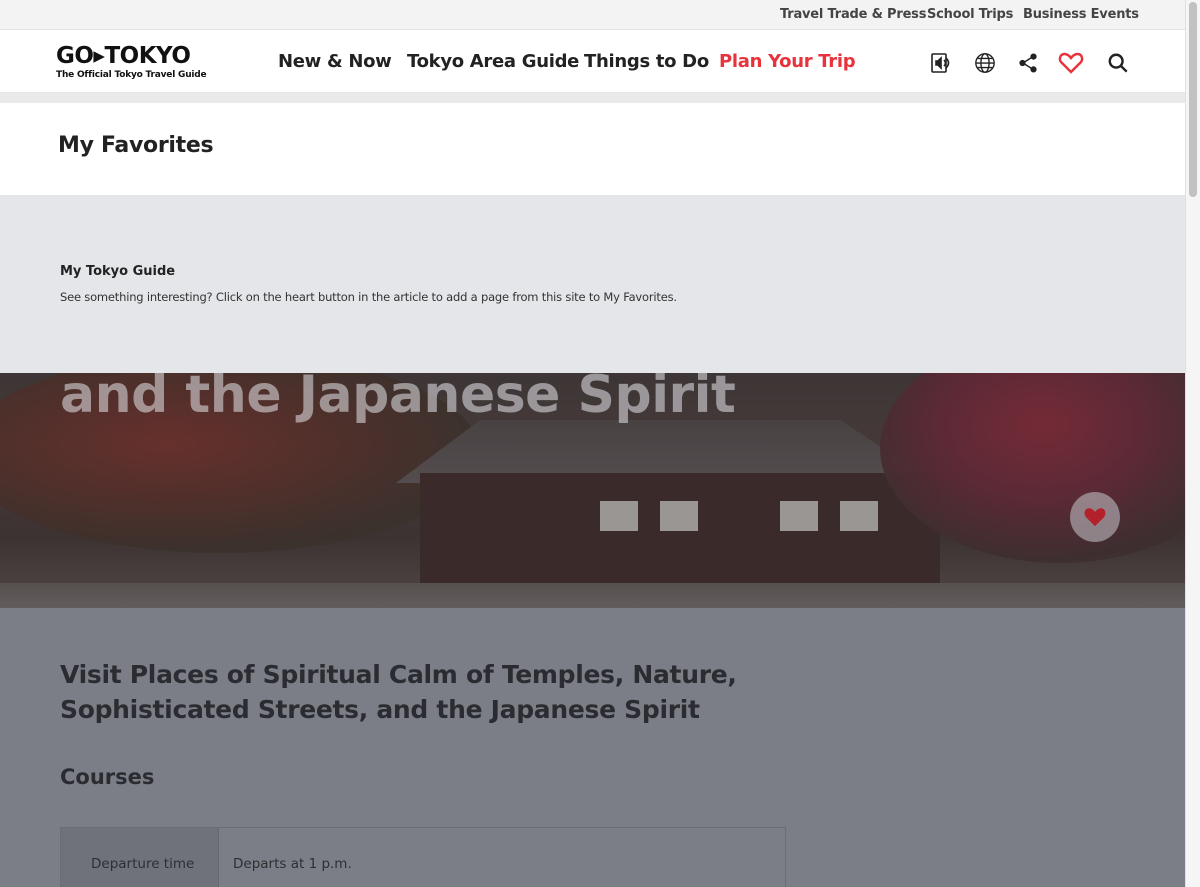 Image resolution: width=1200 pixels, height=887 pixels. I want to click on favorites-heading: My Tokyo Guide, so click(118, 271).